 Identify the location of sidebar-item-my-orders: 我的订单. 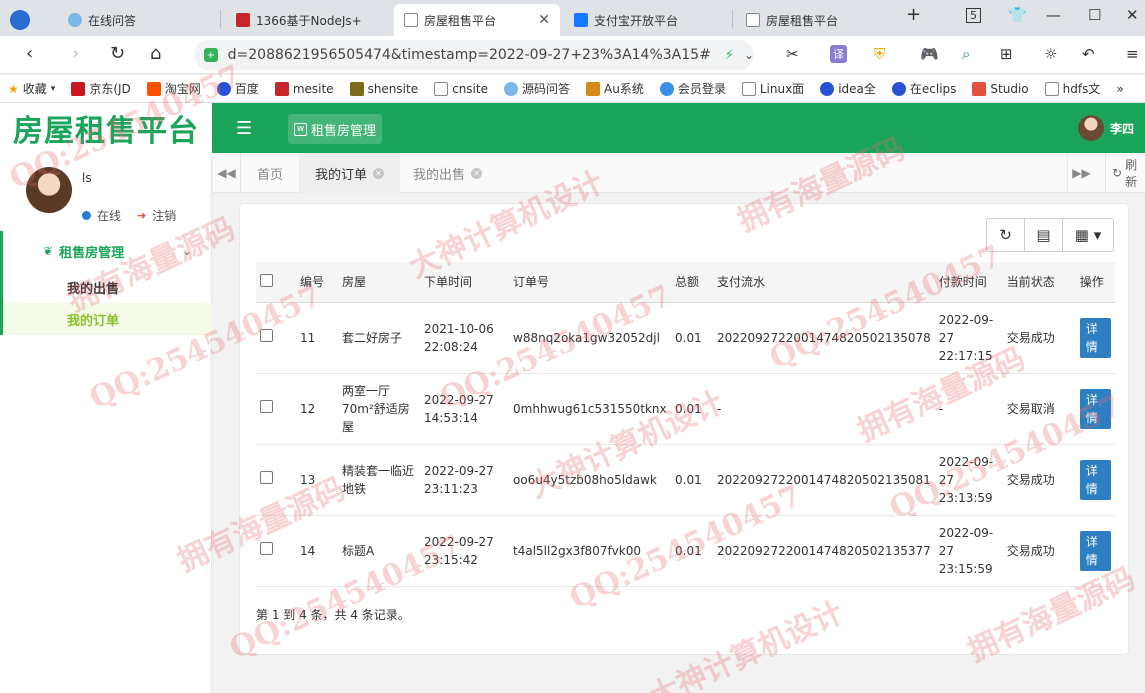
(106, 319).